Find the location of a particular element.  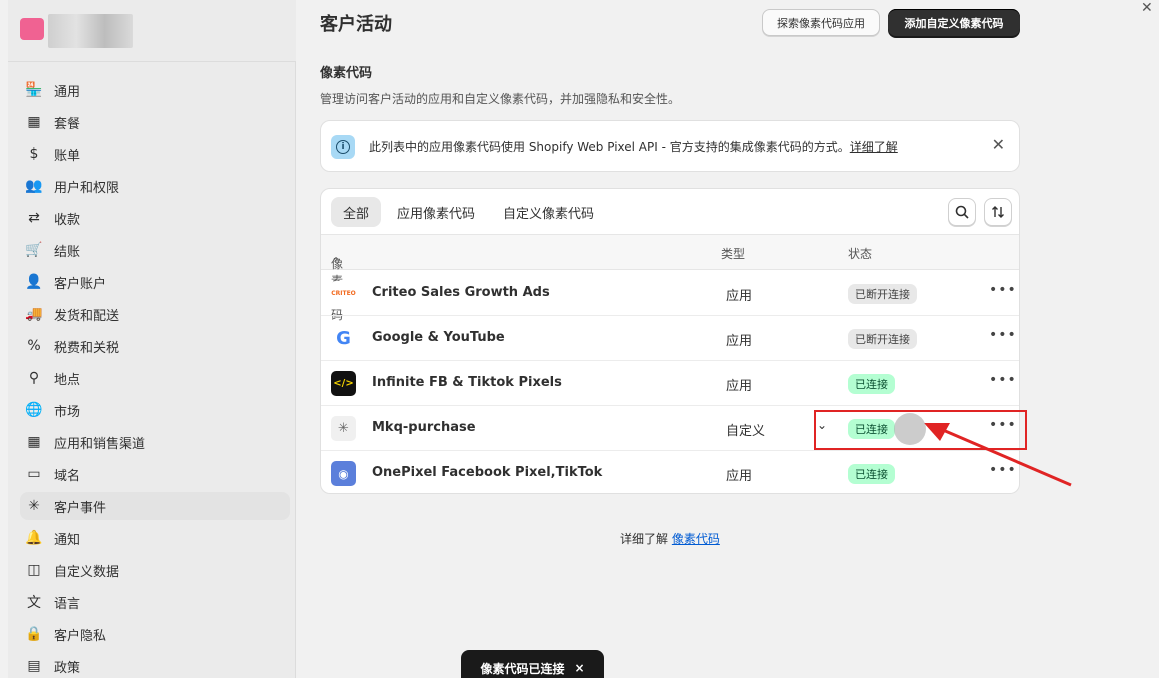

sort-icon is located at coordinates (998, 212).